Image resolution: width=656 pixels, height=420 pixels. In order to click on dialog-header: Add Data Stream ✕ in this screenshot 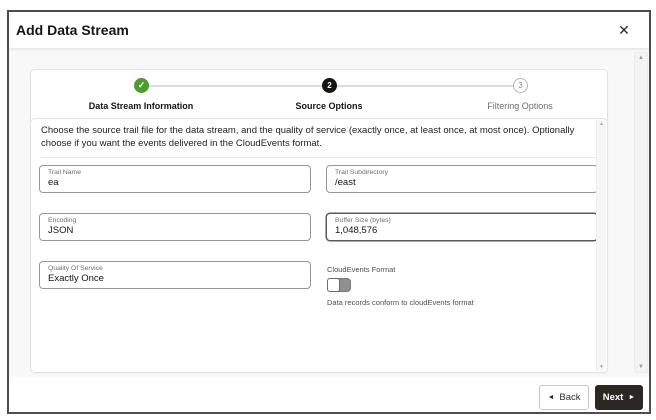, I will do `click(329, 30)`.